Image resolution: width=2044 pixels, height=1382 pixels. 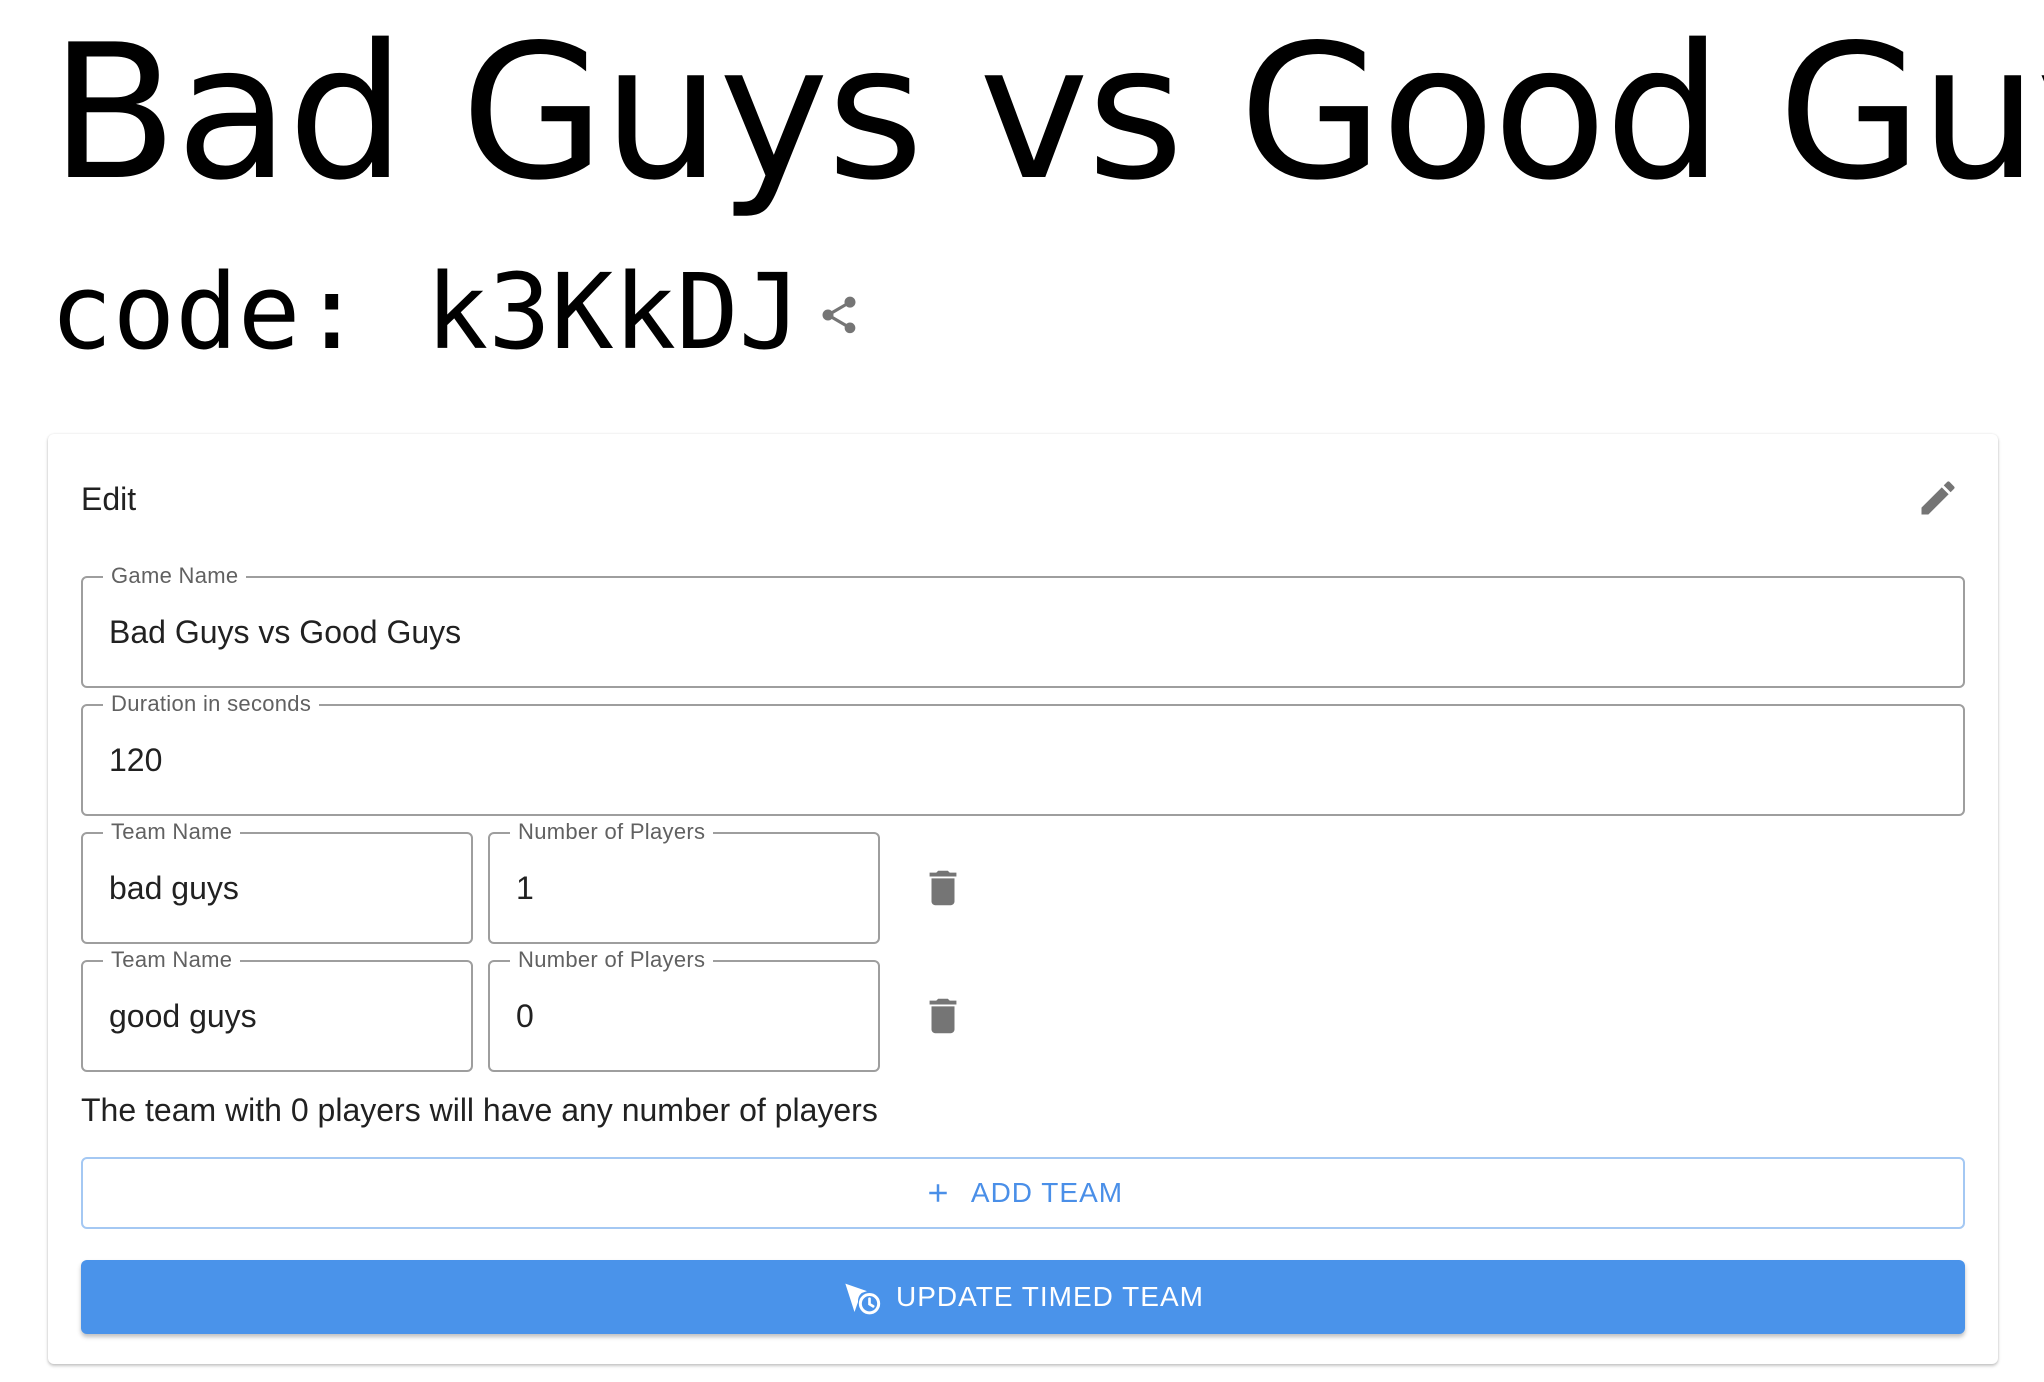 What do you see at coordinates (426, 312) in the screenshot?
I see `game-code: code: k3KkDJ` at bounding box center [426, 312].